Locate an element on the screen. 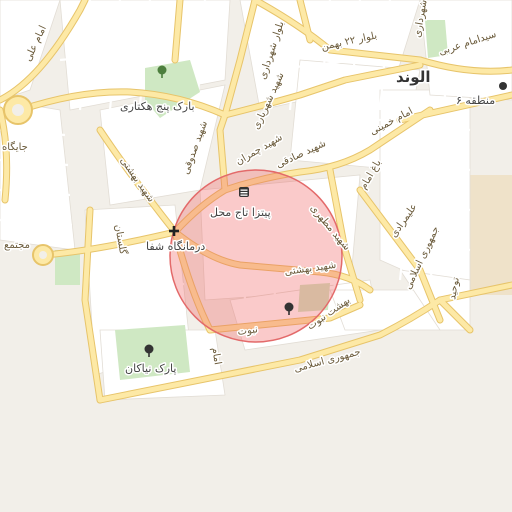 The width and height of the screenshot is (512, 512). roundabout-west-center is located at coordinates (18, 110).